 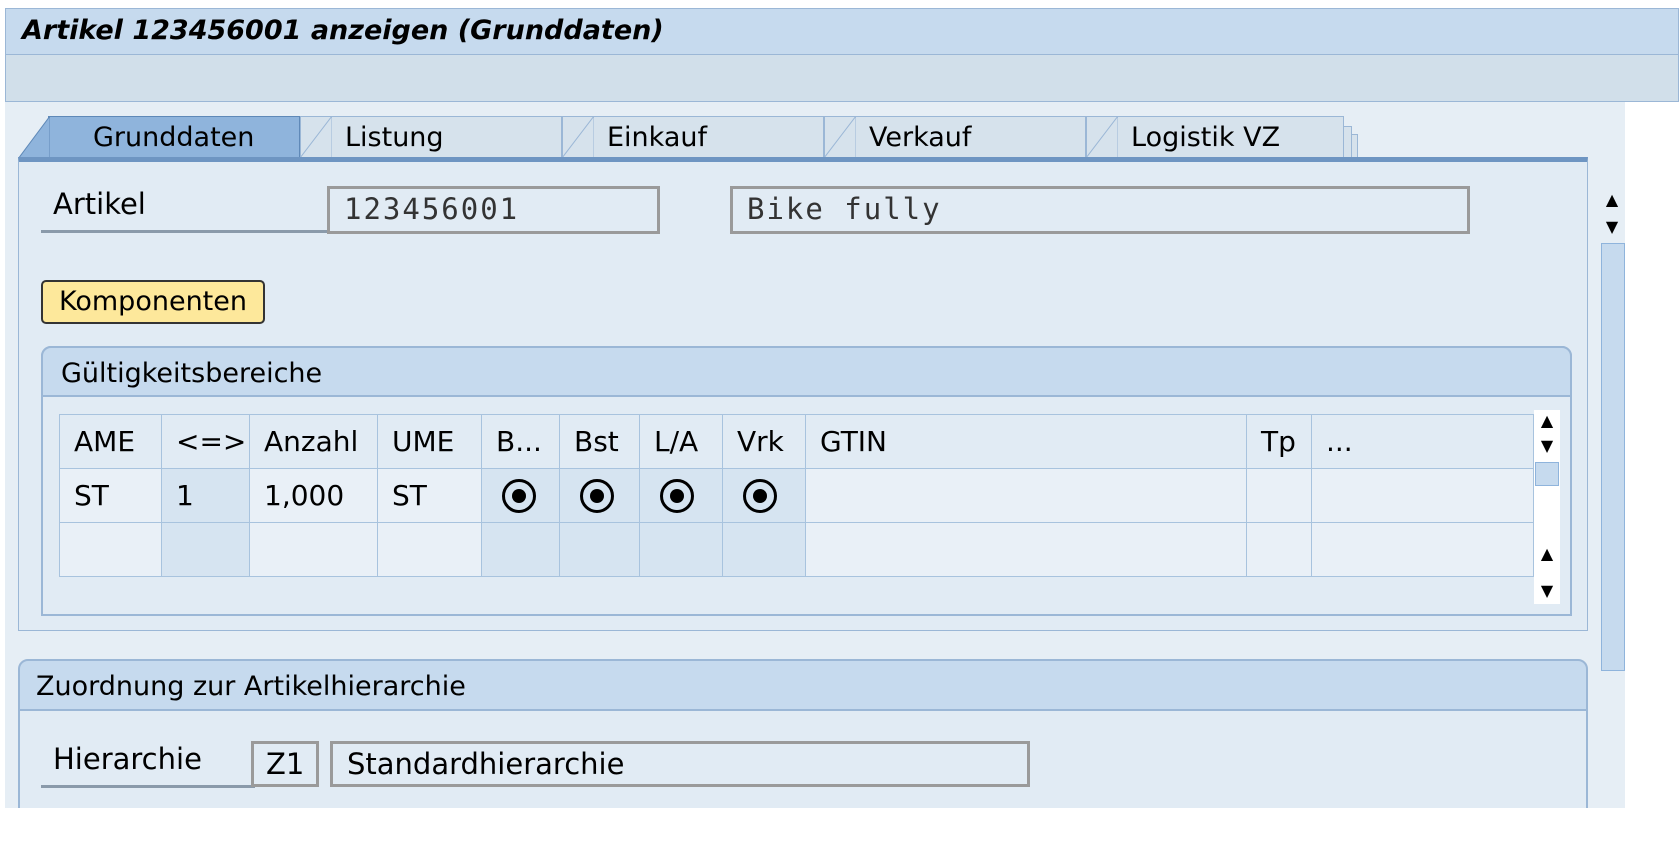 What do you see at coordinates (285, 764) in the screenshot?
I see `hierarchy-code-field: Z1` at bounding box center [285, 764].